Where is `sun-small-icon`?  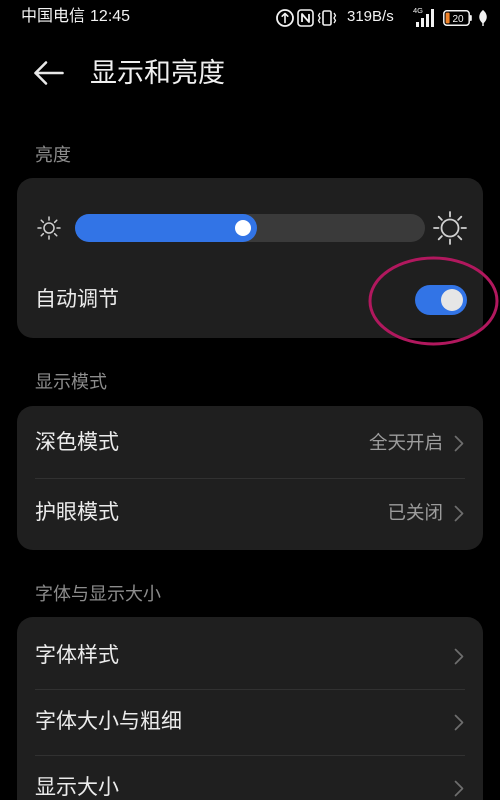
sun-small-icon is located at coordinates (49, 228).